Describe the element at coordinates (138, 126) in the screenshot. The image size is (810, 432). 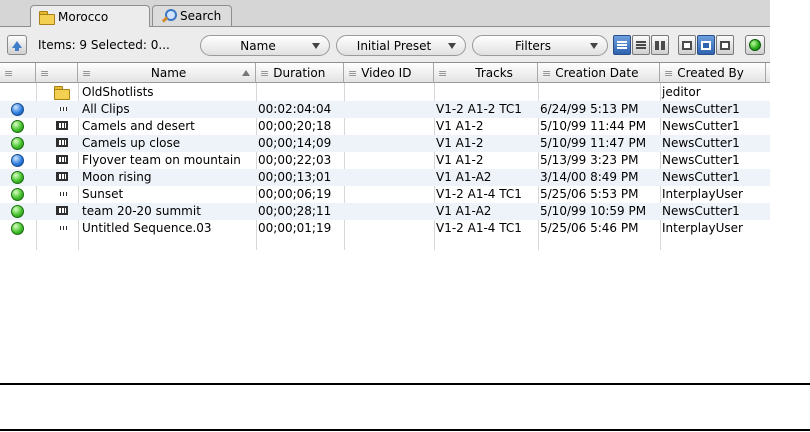
I see `cell-name: Camels and desert` at that location.